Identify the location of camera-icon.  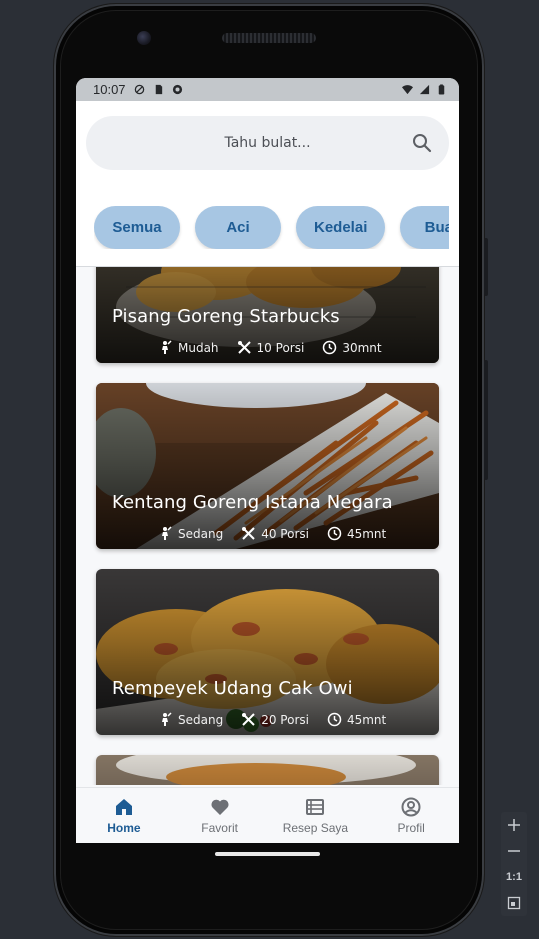
(144, 38).